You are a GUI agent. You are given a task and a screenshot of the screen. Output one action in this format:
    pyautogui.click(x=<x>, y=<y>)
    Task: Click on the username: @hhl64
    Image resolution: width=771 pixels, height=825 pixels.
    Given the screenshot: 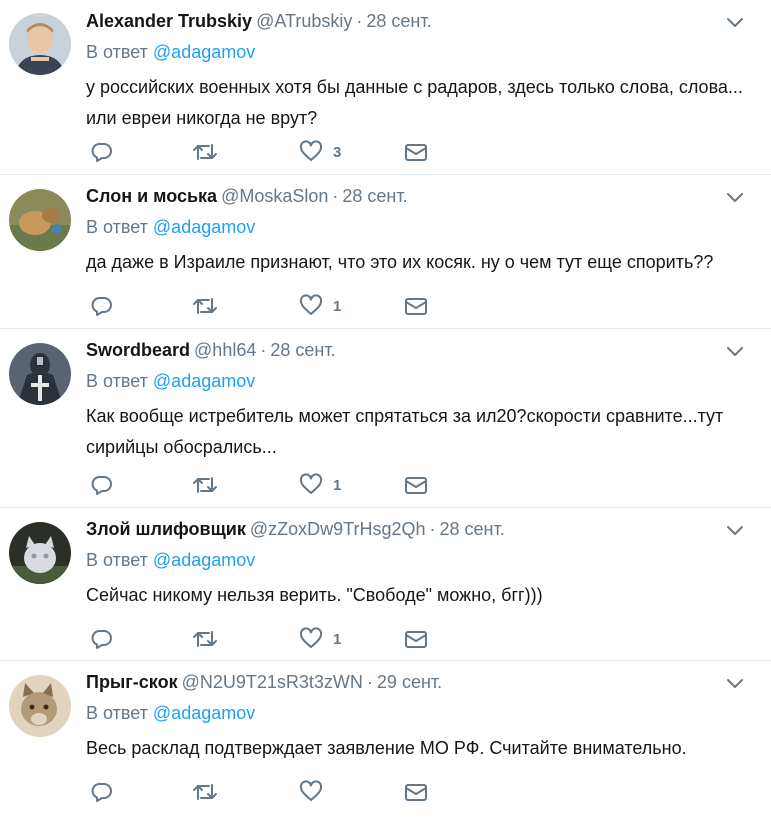 What is the action you would take?
    pyautogui.click(x=225, y=350)
    